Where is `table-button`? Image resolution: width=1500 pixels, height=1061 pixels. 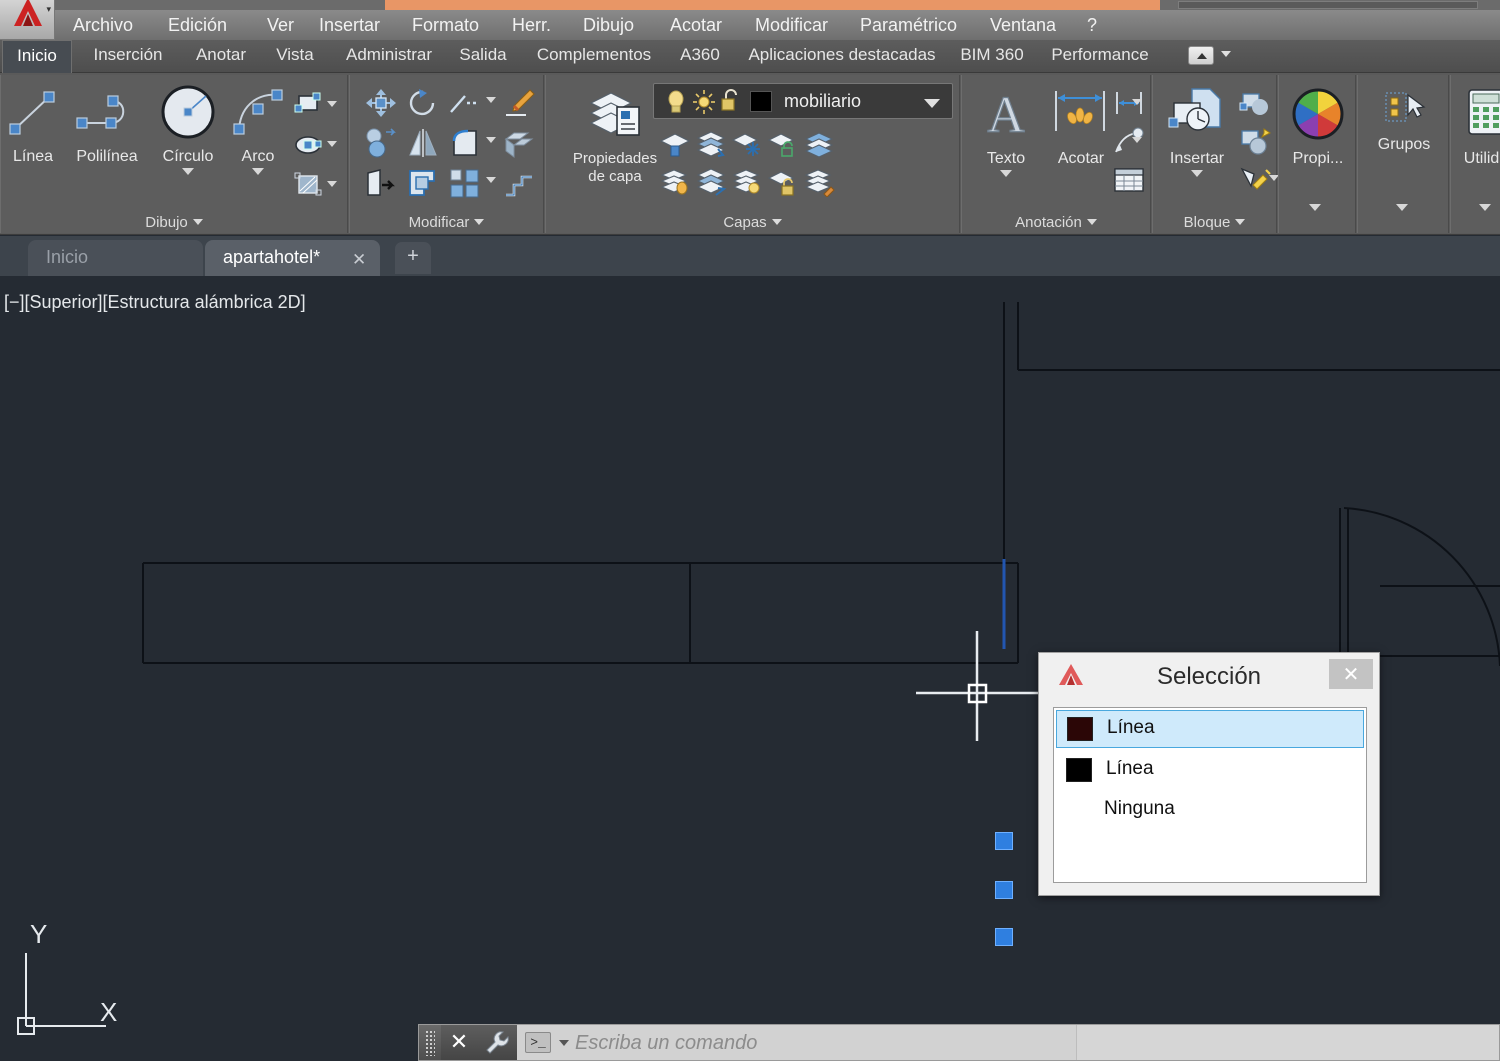
table-button is located at coordinates (1129, 182).